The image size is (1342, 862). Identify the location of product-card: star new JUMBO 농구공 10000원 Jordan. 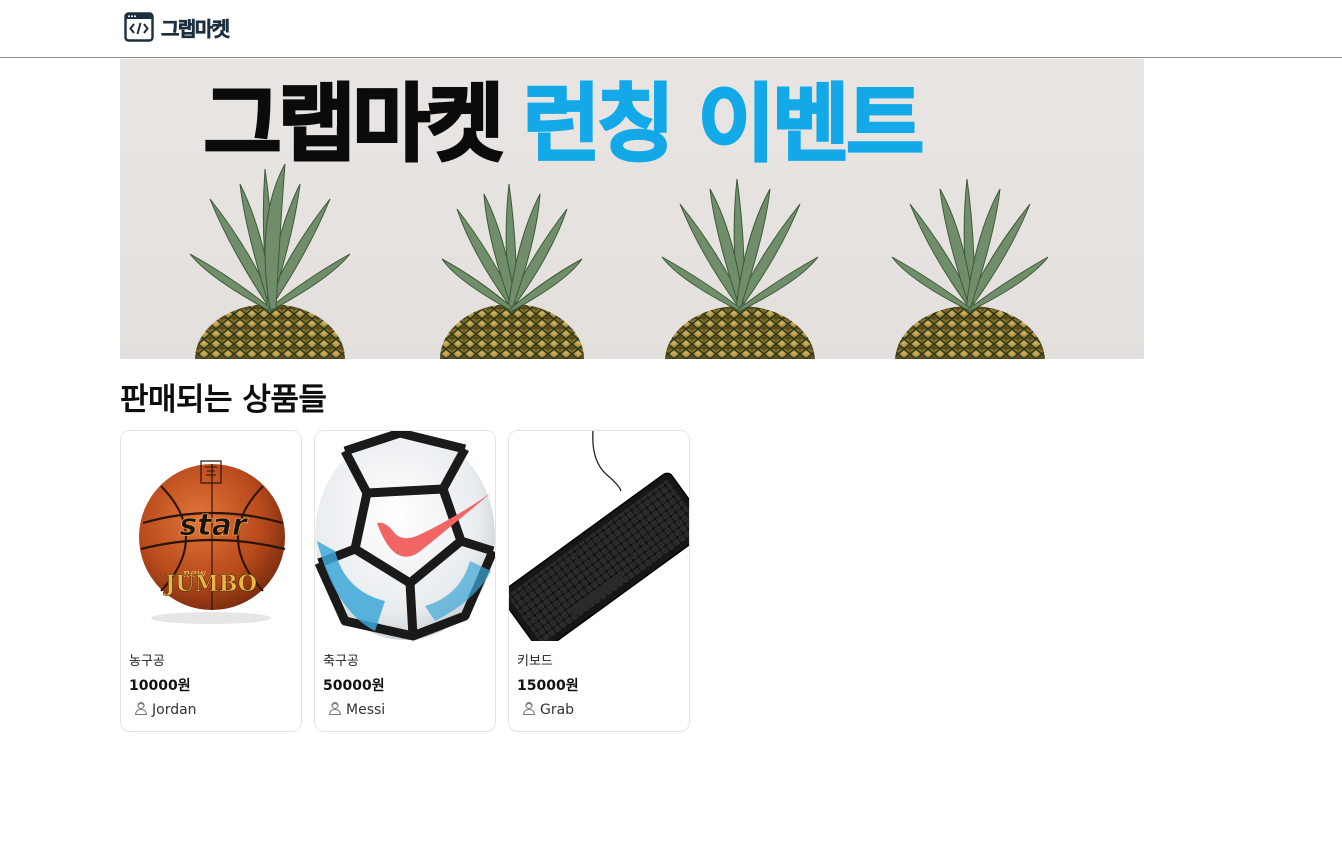
(211, 581).